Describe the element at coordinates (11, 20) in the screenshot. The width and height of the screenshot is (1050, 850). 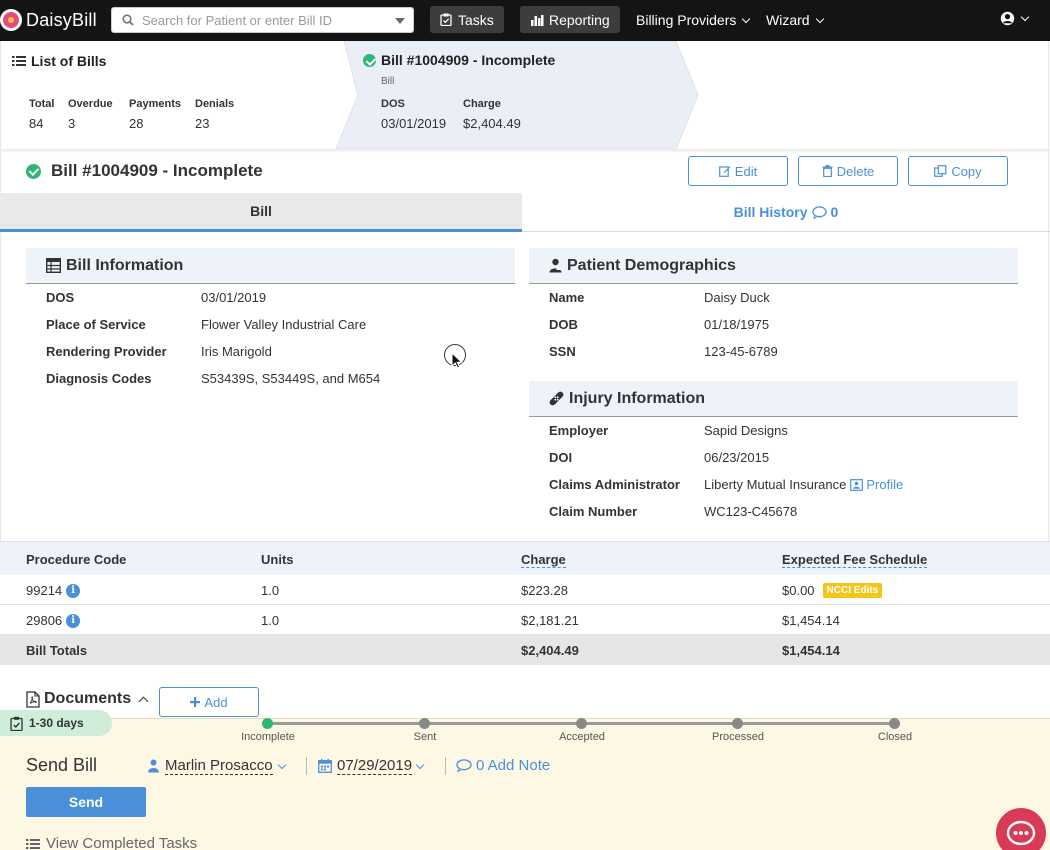
I see `daisy-logo-icon` at that location.